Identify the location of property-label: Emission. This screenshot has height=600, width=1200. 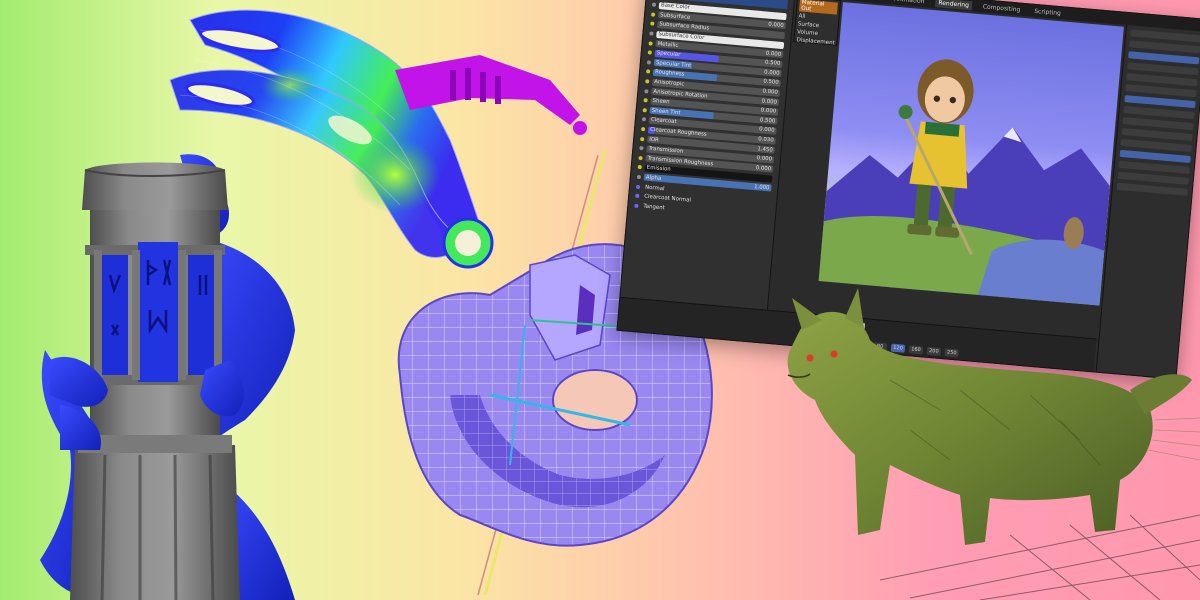
(658, 169).